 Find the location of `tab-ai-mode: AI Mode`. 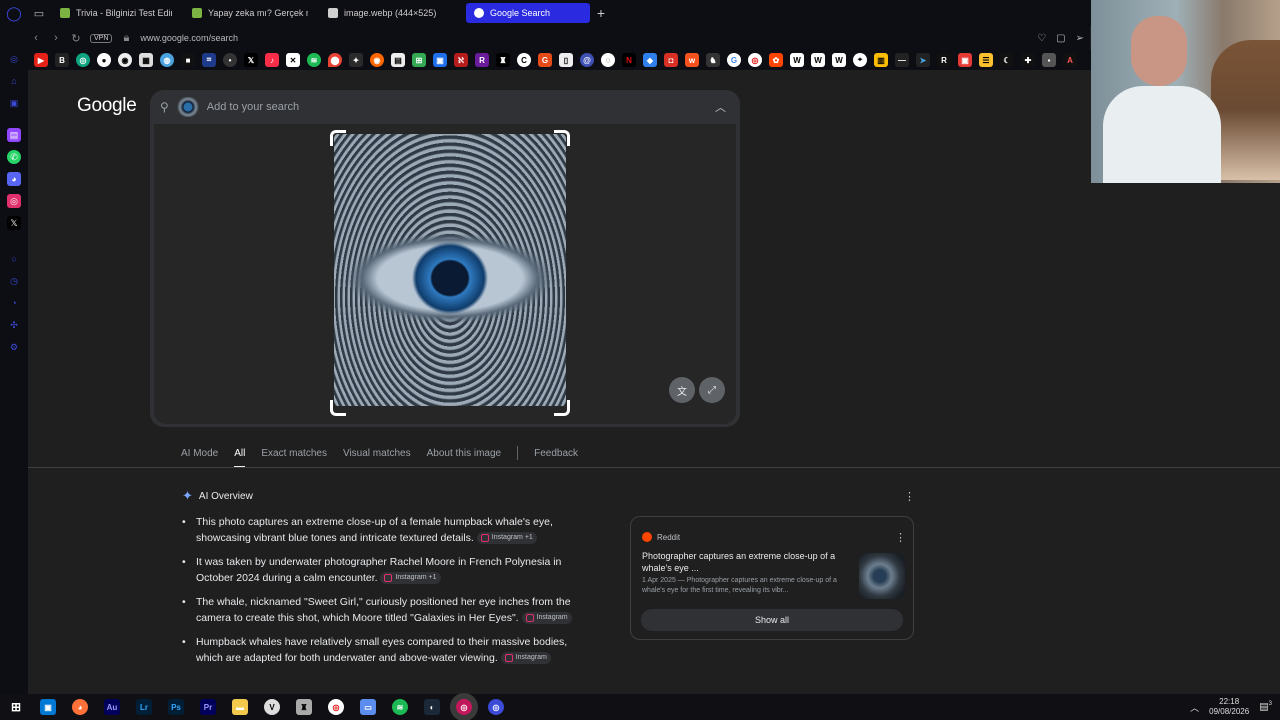

tab-ai-mode: AI Mode is located at coordinates (199, 453).